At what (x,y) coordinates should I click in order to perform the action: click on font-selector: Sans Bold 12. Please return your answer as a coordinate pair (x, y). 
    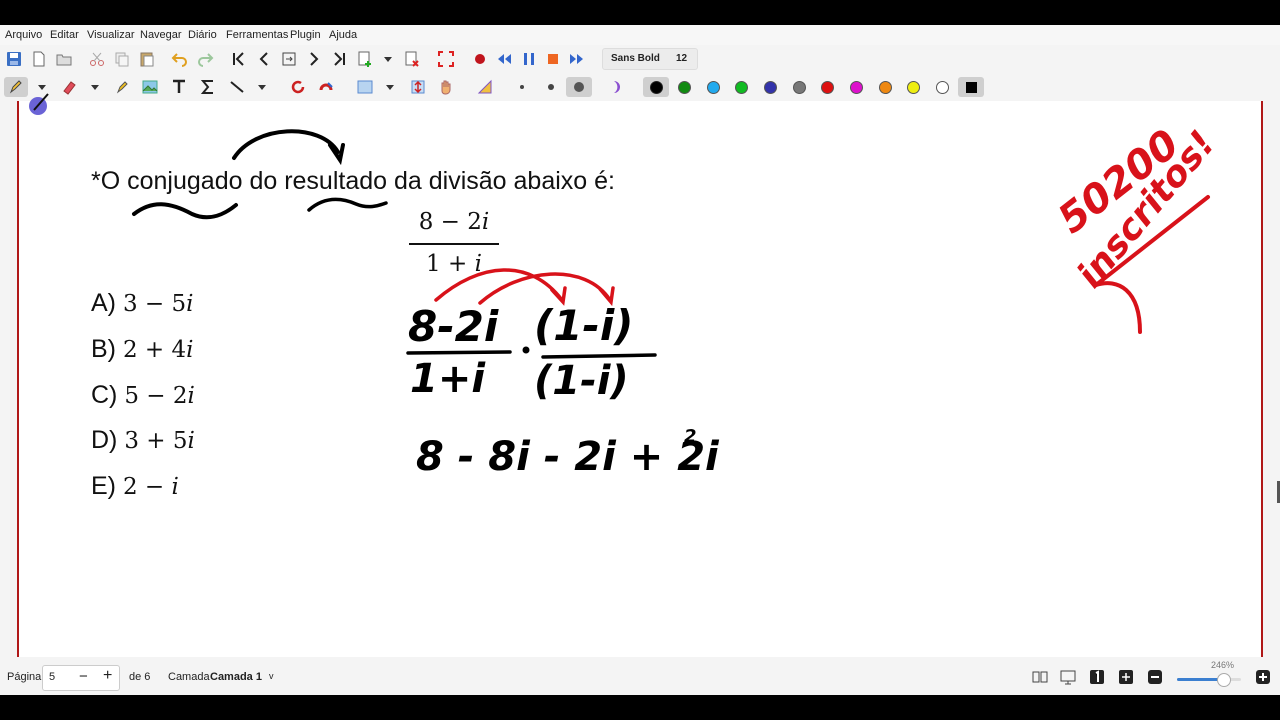
    Looking at the image, I should click on (650, 59).